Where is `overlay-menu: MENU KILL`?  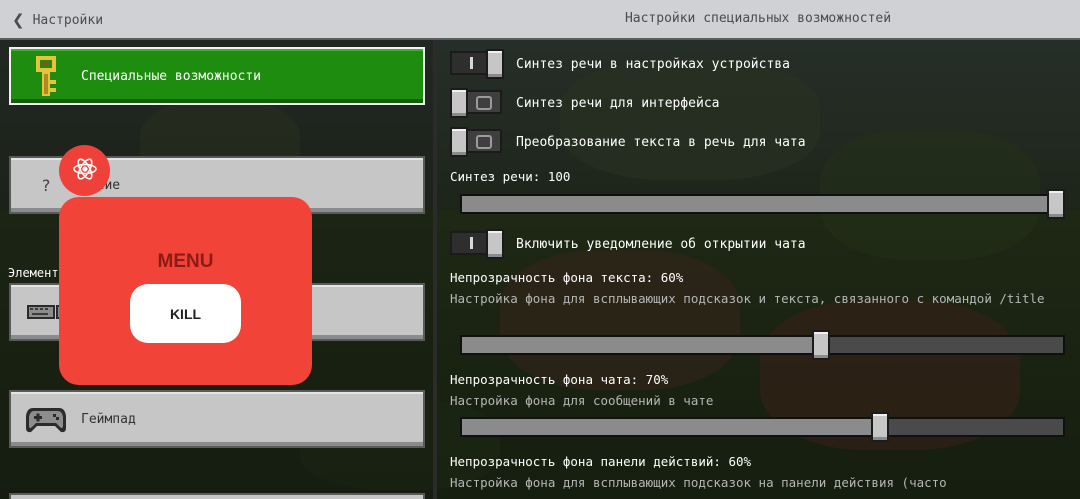 overlay-menu: MENU KILL is located at coordinates (185, 291).